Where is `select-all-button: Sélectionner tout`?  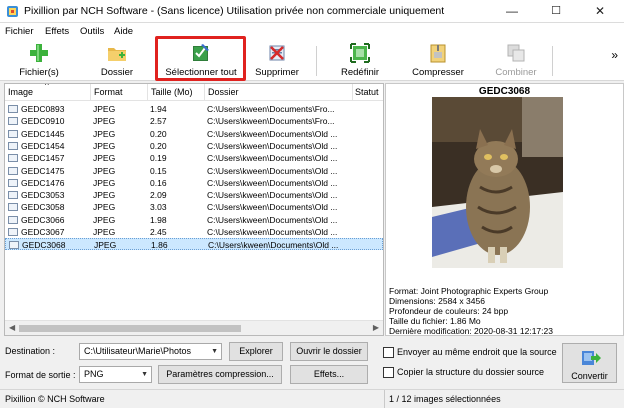
select-all-button: Sélectionner tout is located at coordinates (201, 60).